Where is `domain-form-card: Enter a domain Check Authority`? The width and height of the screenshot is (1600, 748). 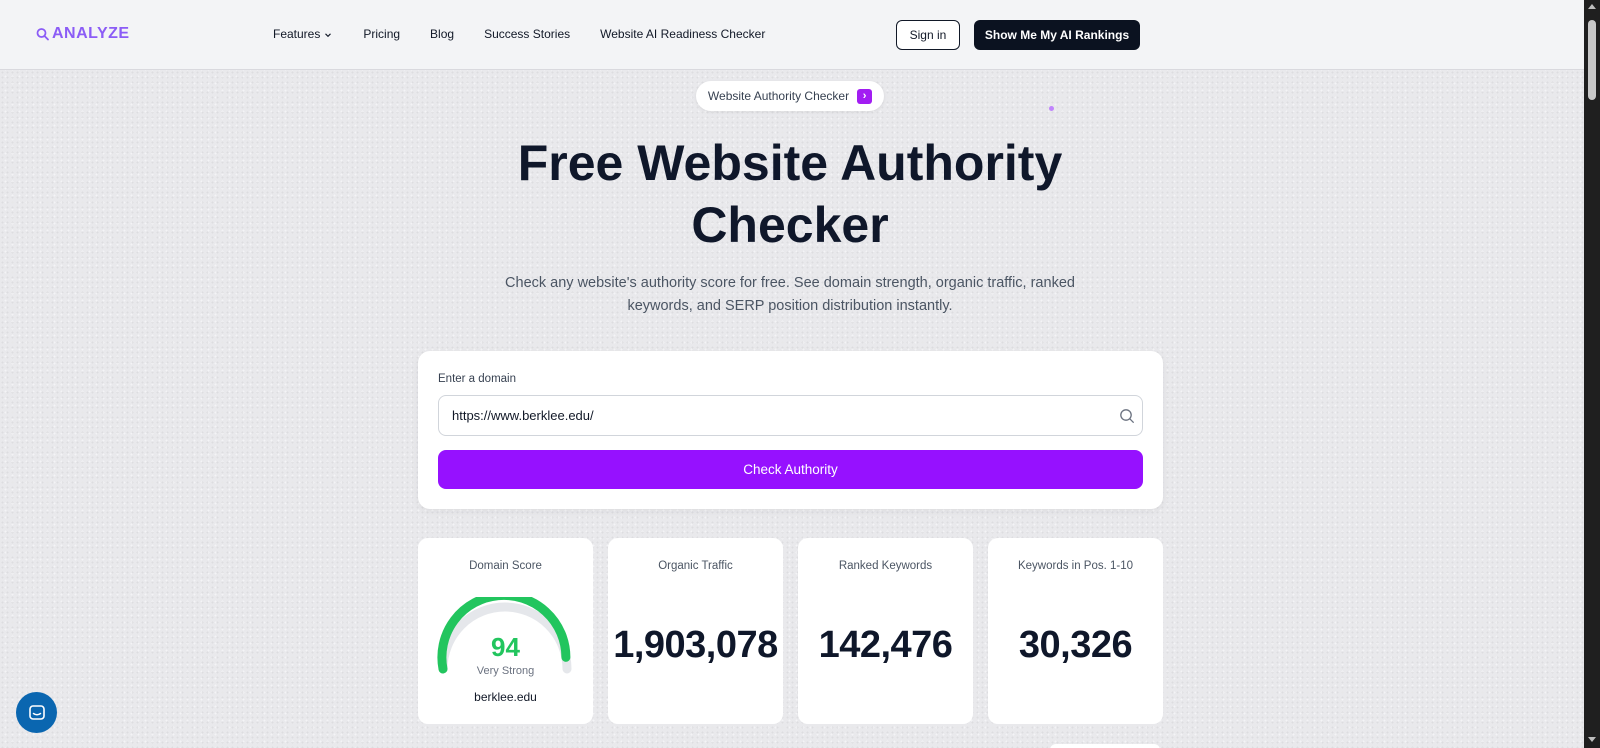
domain-form-card: Enter a domain Check Authority is located at coordinates (790, 430).